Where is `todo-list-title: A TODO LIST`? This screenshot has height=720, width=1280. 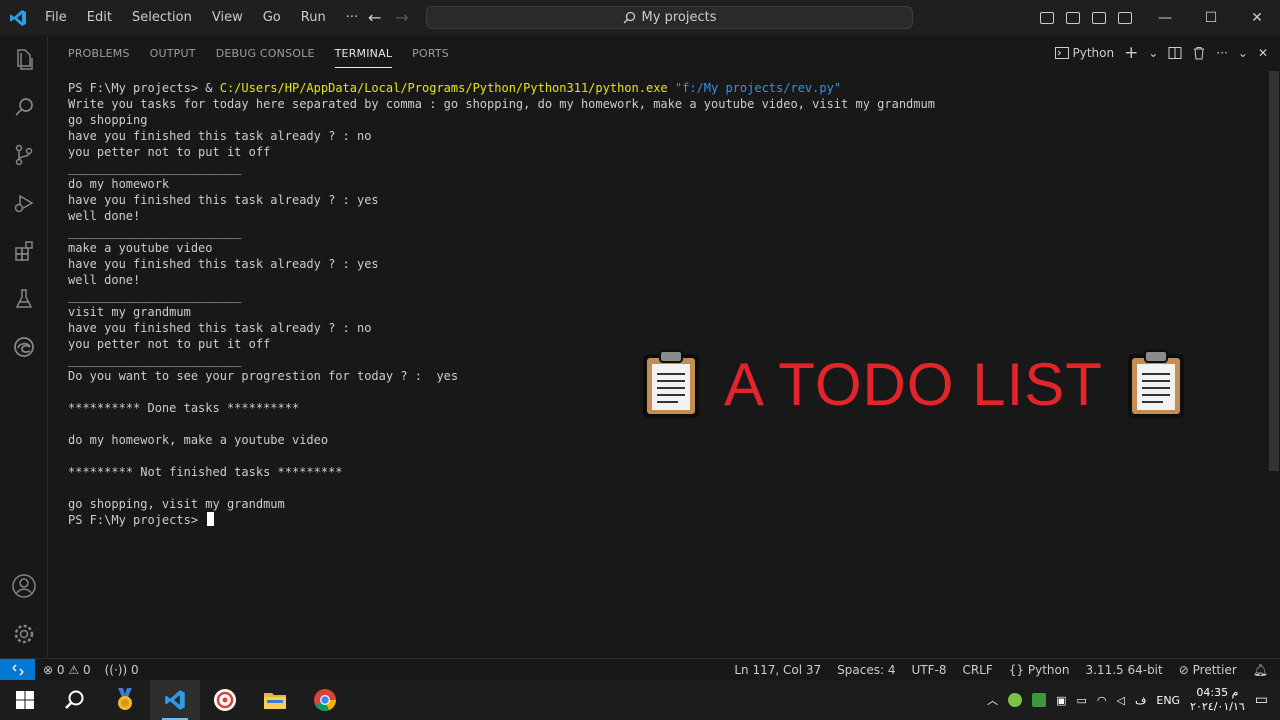
todo-list-title: A TODO LIST is located at coordinates (913, 384).